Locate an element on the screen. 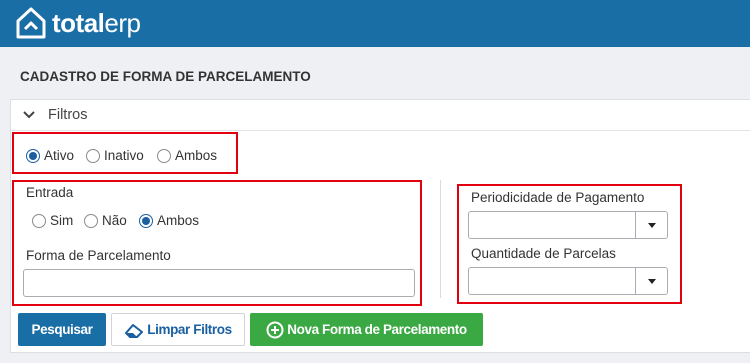 The height and width of the screenshot is (363, 750). quantidade-select is located at coordinates (568, 281).